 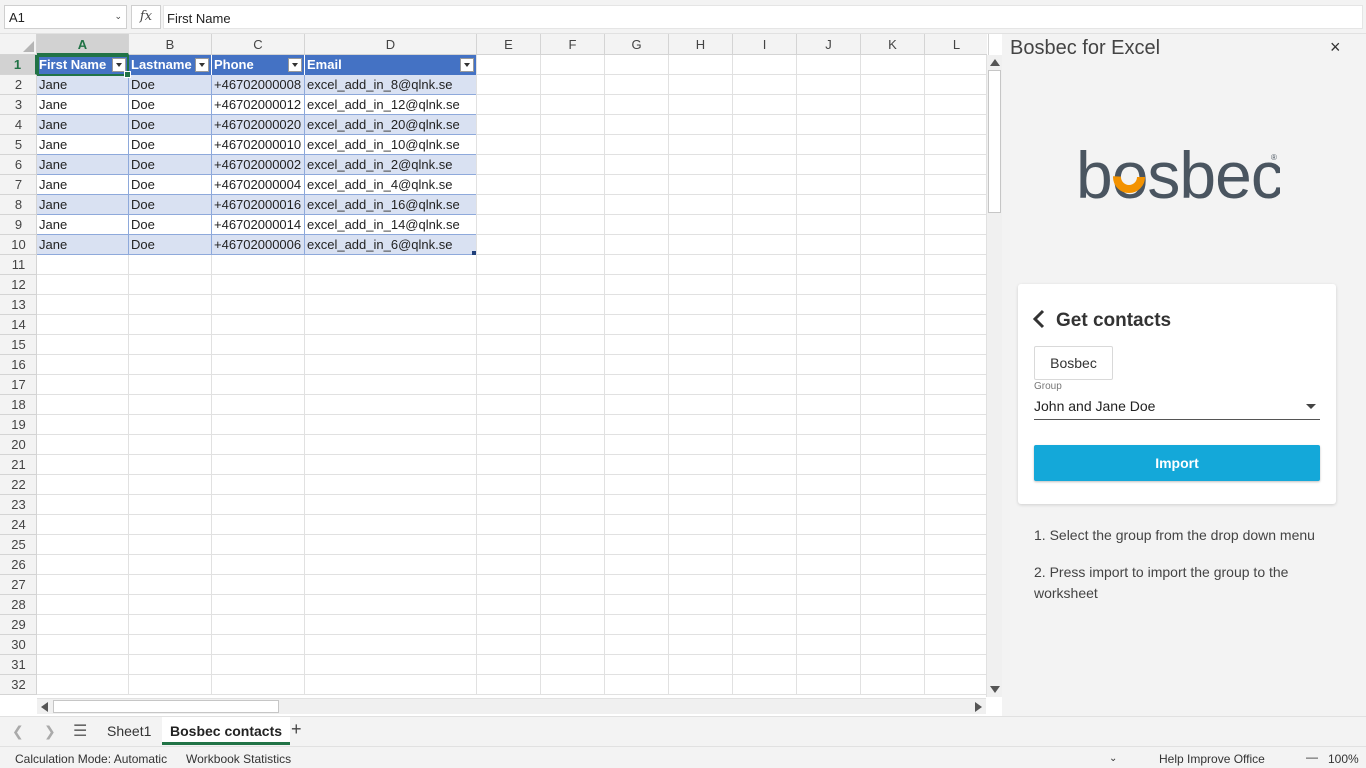 What do you see at coordinates (18, 245) in the screenshot?
I see `row-header-10: 10` at bounding box center [18, 245].